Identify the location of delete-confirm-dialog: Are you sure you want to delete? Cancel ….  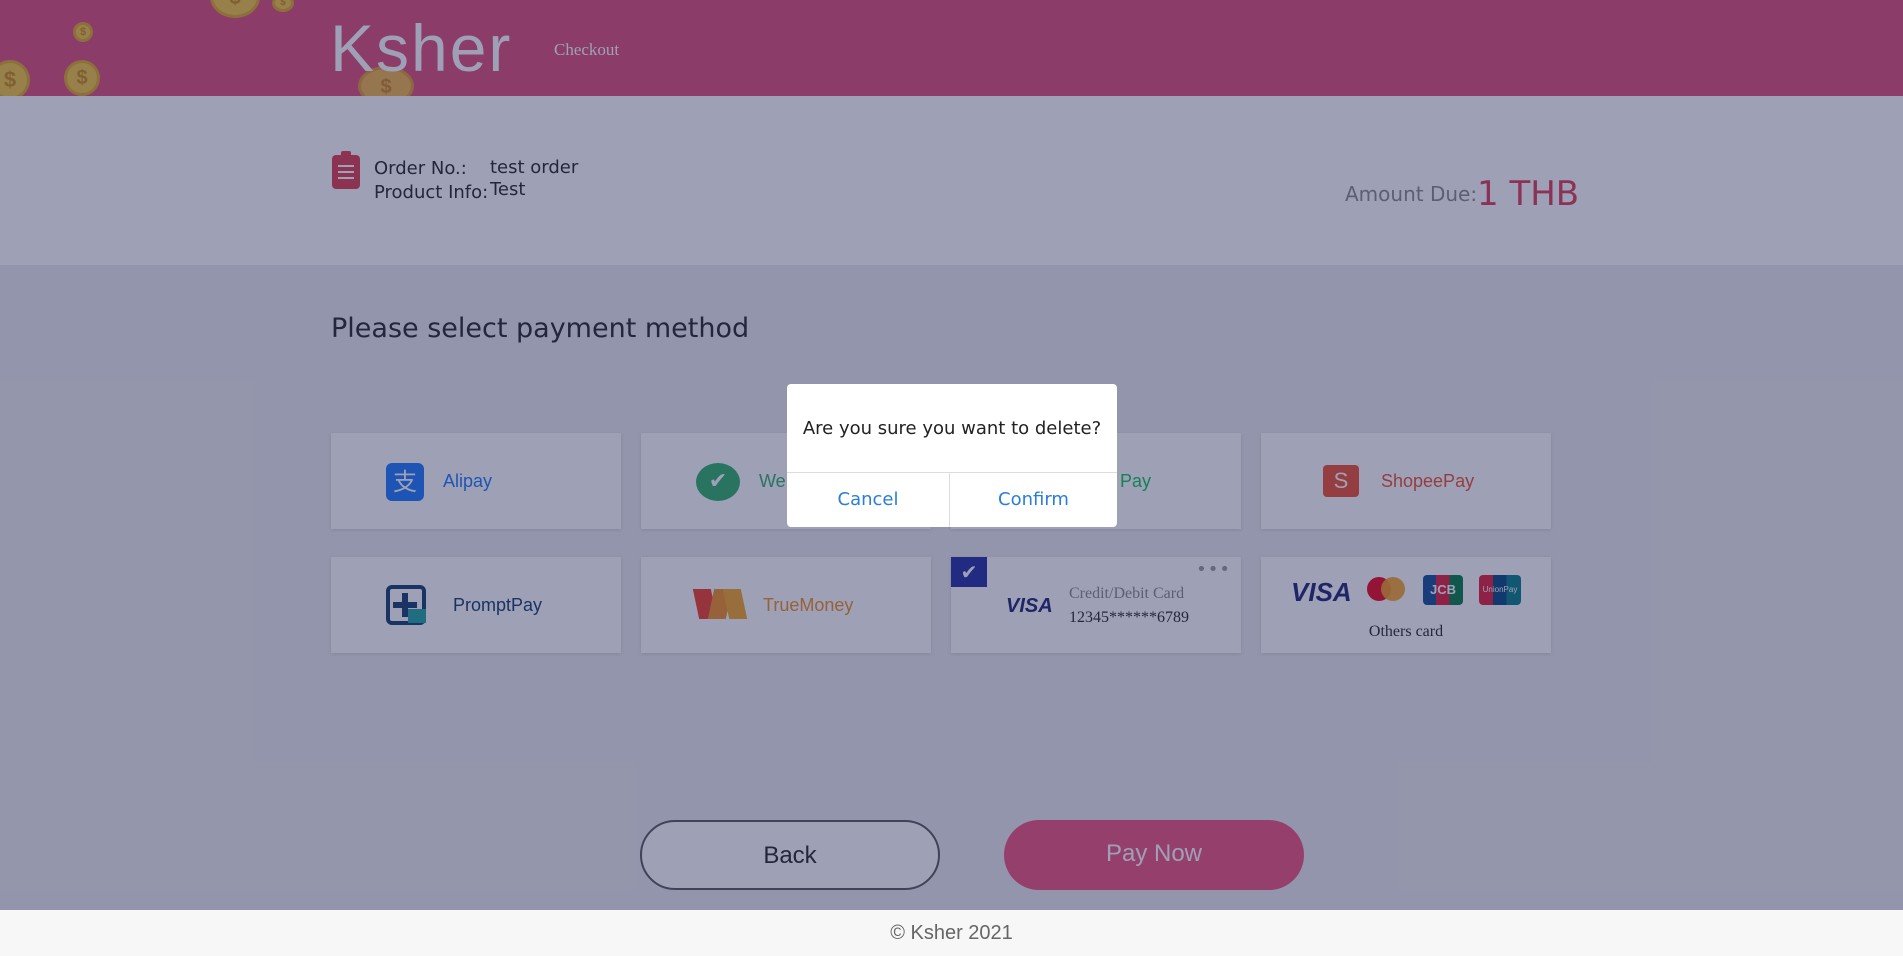
(952, 455).